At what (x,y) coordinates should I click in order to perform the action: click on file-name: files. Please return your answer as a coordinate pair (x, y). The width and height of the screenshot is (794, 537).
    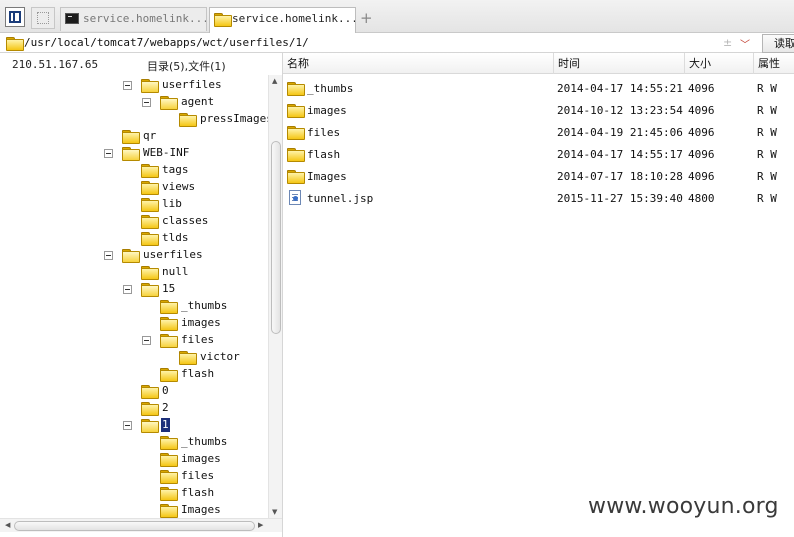
    Looking at the image, I should click on (324, 132).